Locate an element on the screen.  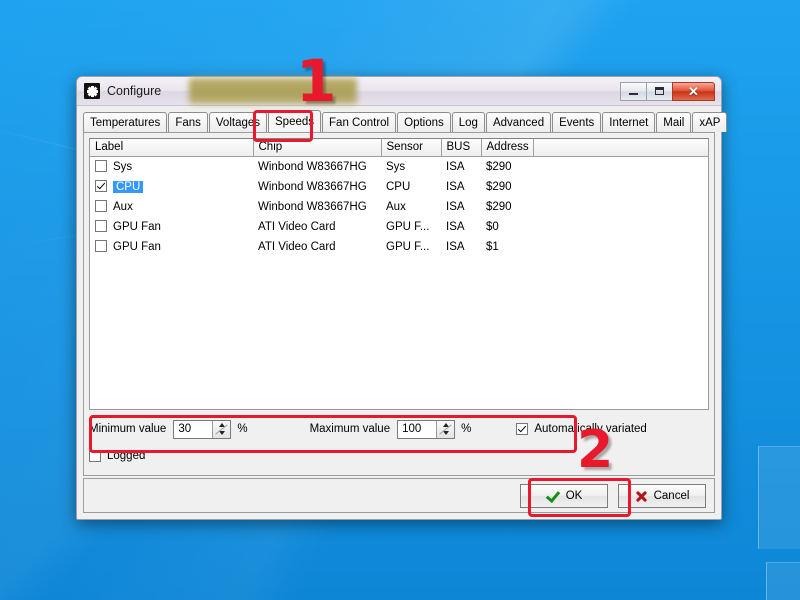
minimize-button is located at coordinates (633, 91).